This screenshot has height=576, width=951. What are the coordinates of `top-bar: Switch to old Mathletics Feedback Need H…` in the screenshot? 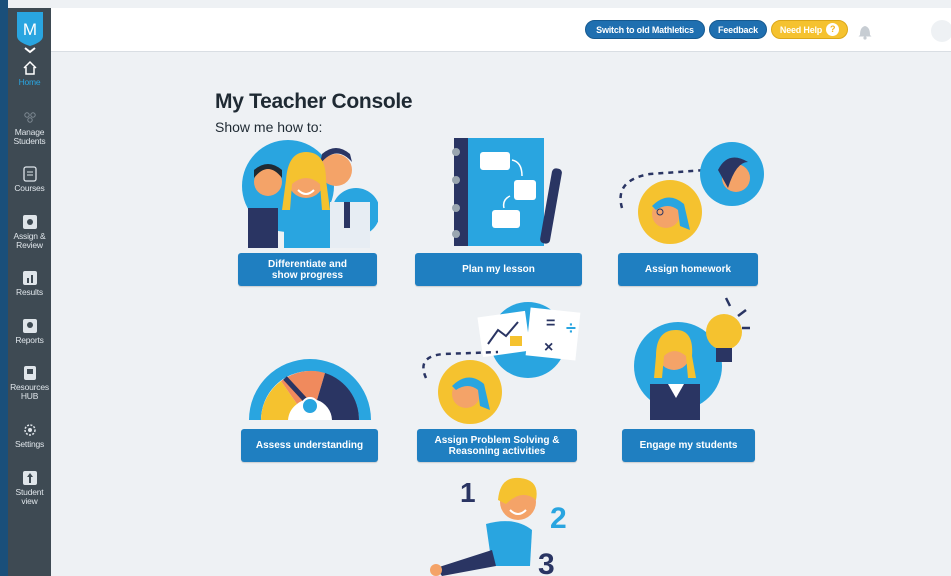 It's located at (501, 30).